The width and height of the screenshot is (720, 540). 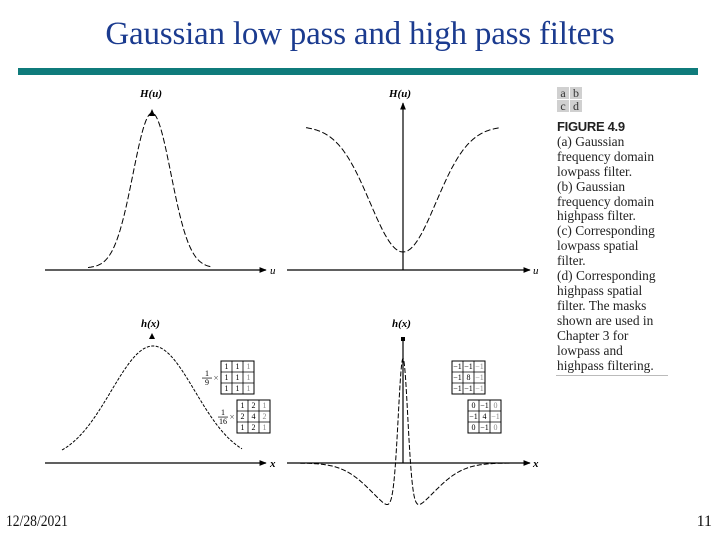 What do you see at coordinates (563, 93) in the screenshot?
I see `panel-label-a: a` at bounding box center [563, 93].